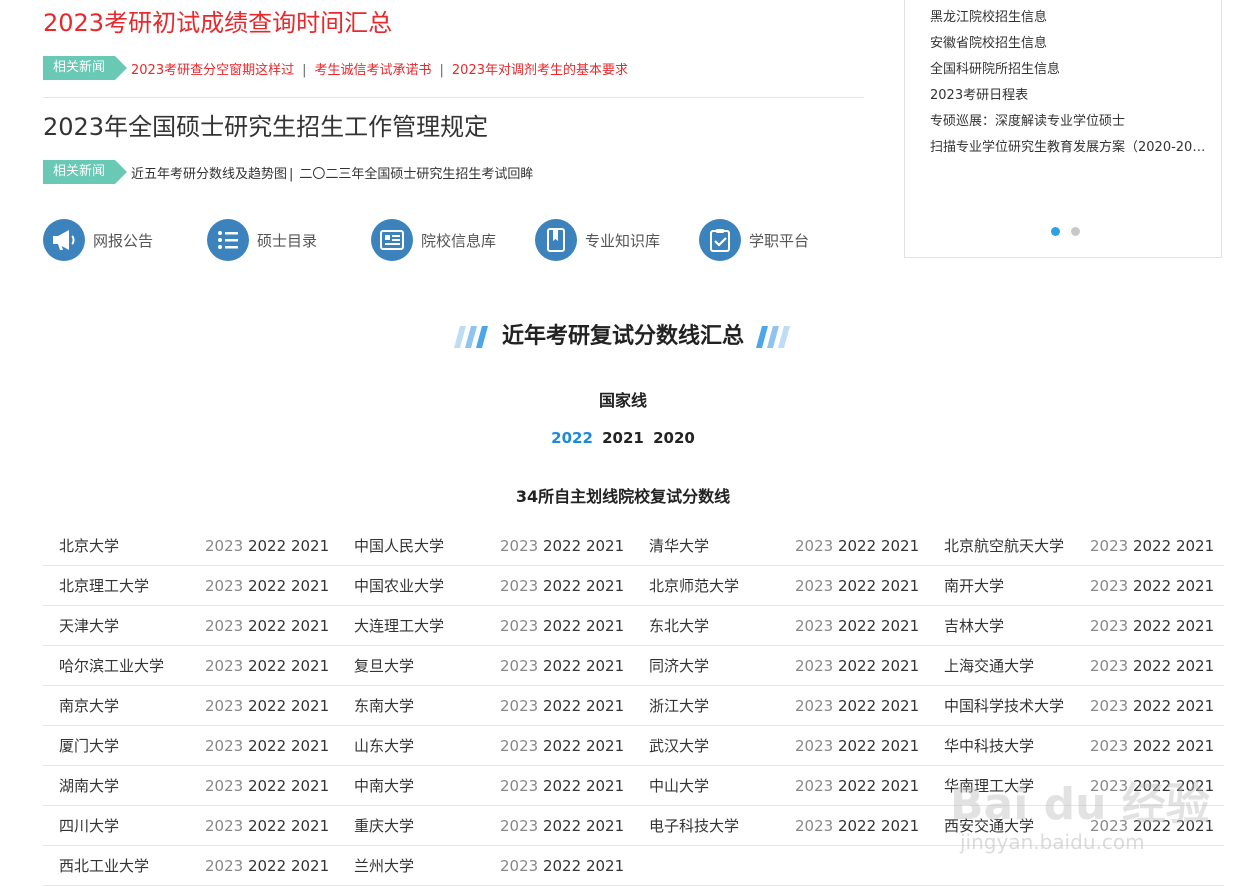 The image size is (1246, 887). I want to click on school-name: 山东大学, so click(419, 745).